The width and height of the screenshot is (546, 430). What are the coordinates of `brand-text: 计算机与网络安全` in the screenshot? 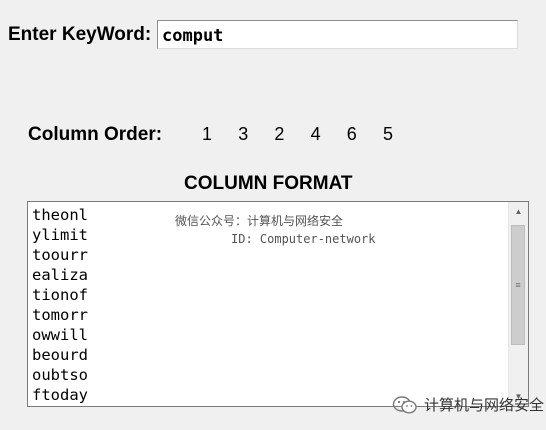 It's located at (484, 405).